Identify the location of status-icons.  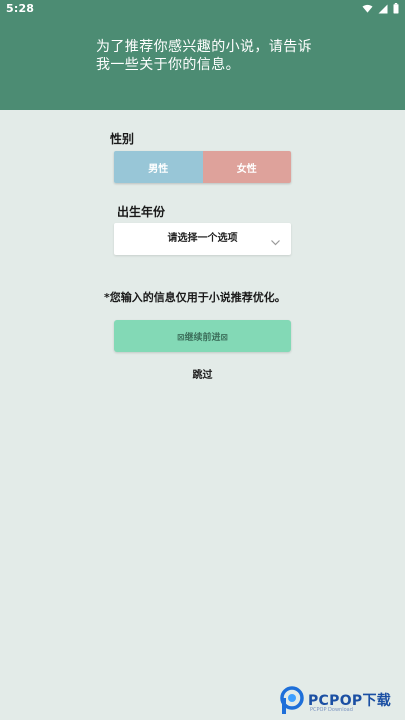
(380, 8).